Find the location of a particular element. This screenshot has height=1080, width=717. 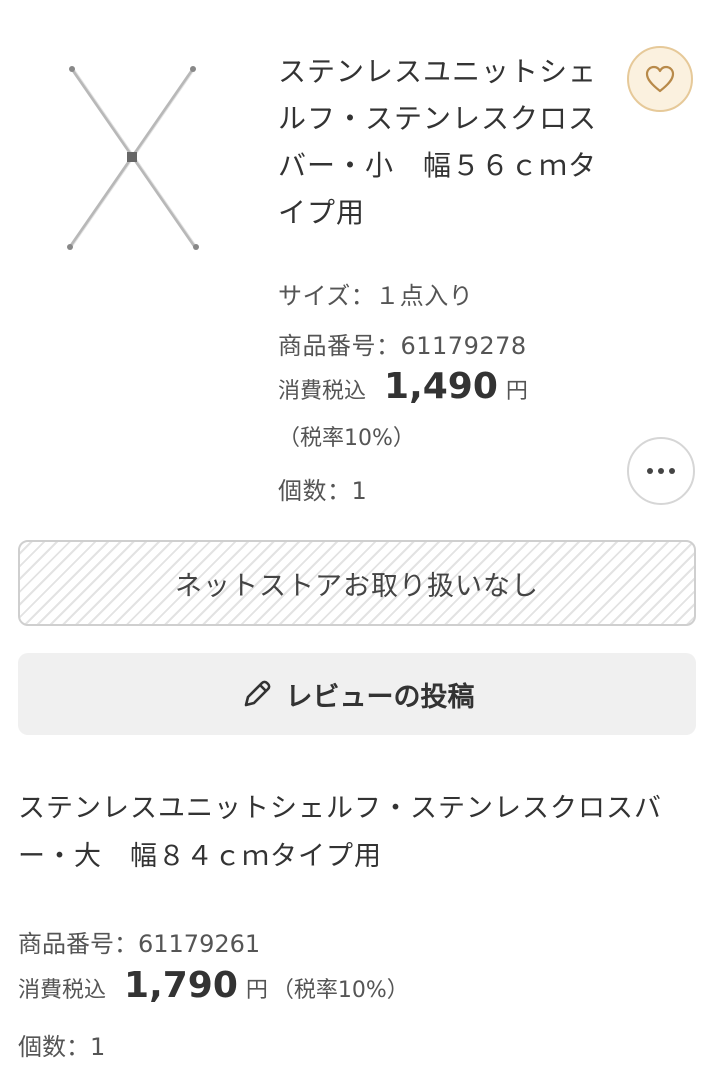

price-label-2: 消費税込 is located at coordinates (62, 990).